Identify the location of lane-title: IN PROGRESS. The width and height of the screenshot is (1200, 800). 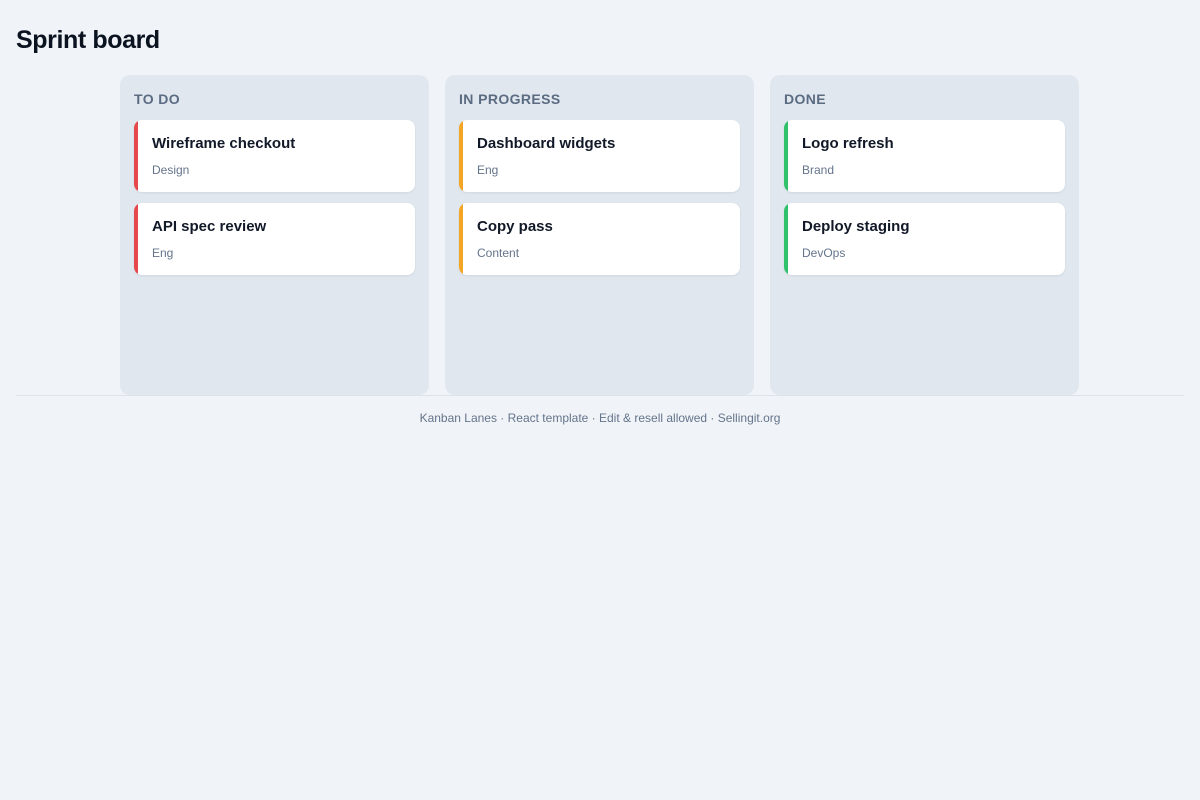
(510, 99).